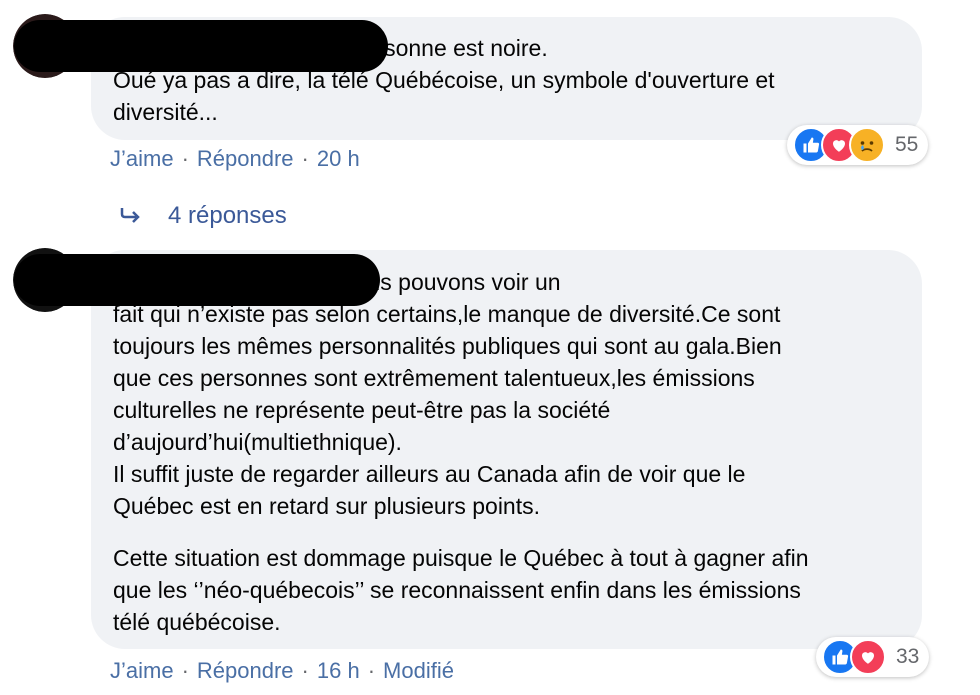 This screenshot has width=980, height=695. What do you see at coordinates (867, 145) in the screenshot?
I see `sad-icon` at bounding box center [867, 145].